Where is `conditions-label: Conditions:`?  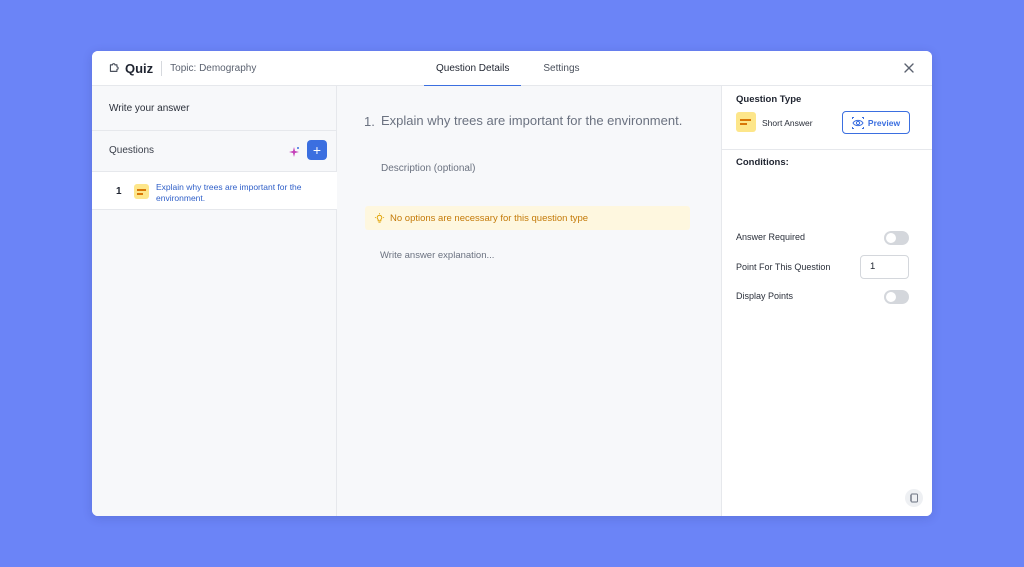 conditions-label: Conditions: is located at coordinates (762, 162).